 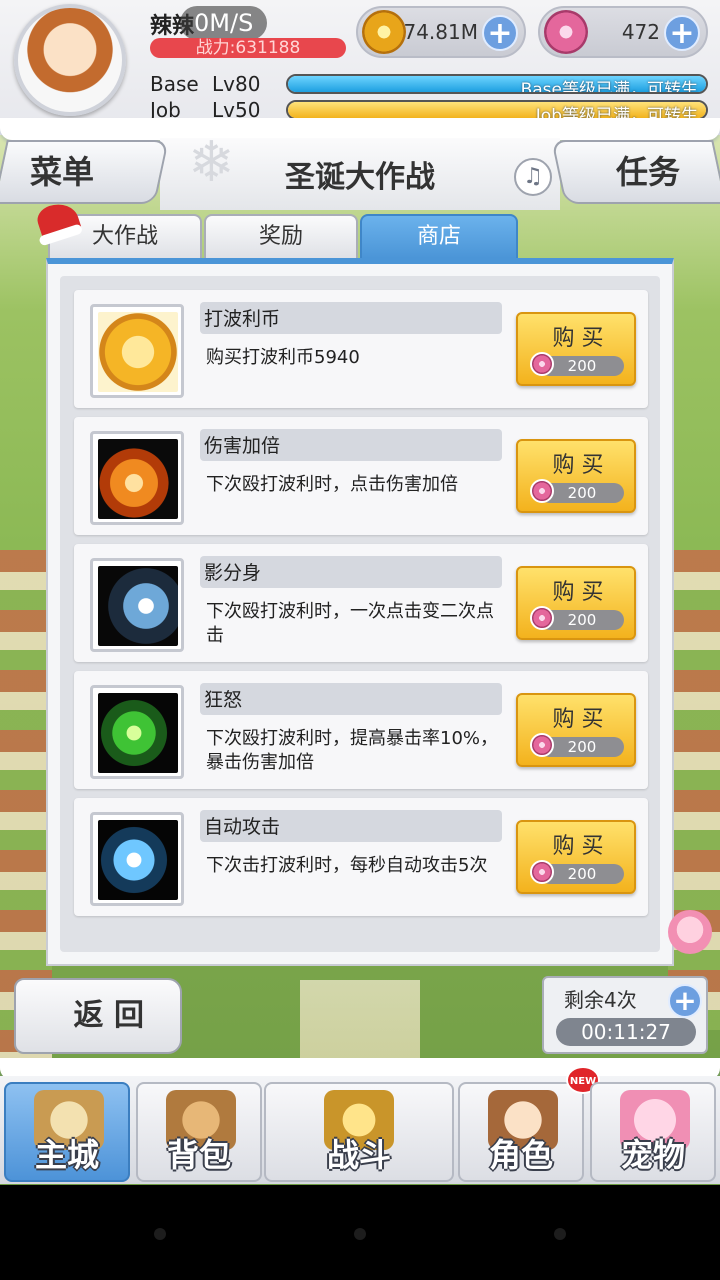 I want to click on tabbar-main-city: 主城, so click(x=67, y=1132).